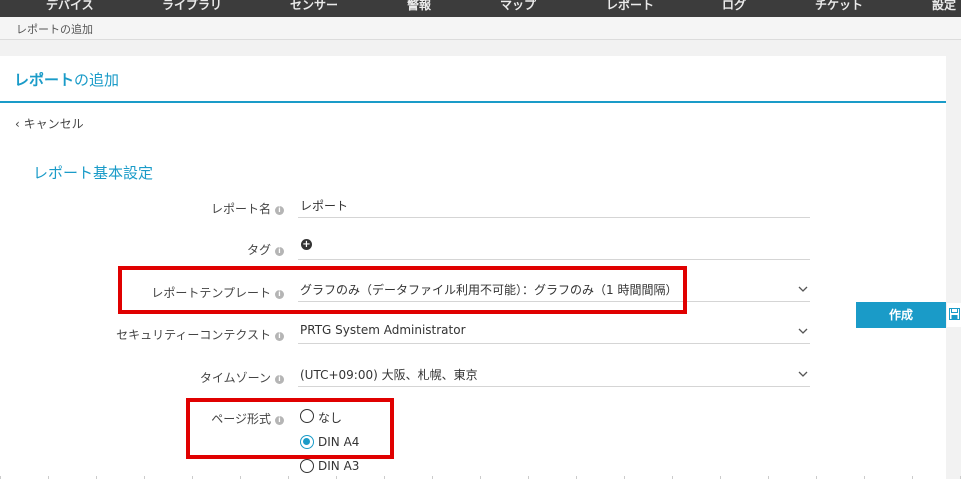 The width and height of the screenshot is (961, 479). What do you see at coordinates (44, 80) in the screenshot?
I see `page-title-bold: レポート` at bounding box center [44, 80].